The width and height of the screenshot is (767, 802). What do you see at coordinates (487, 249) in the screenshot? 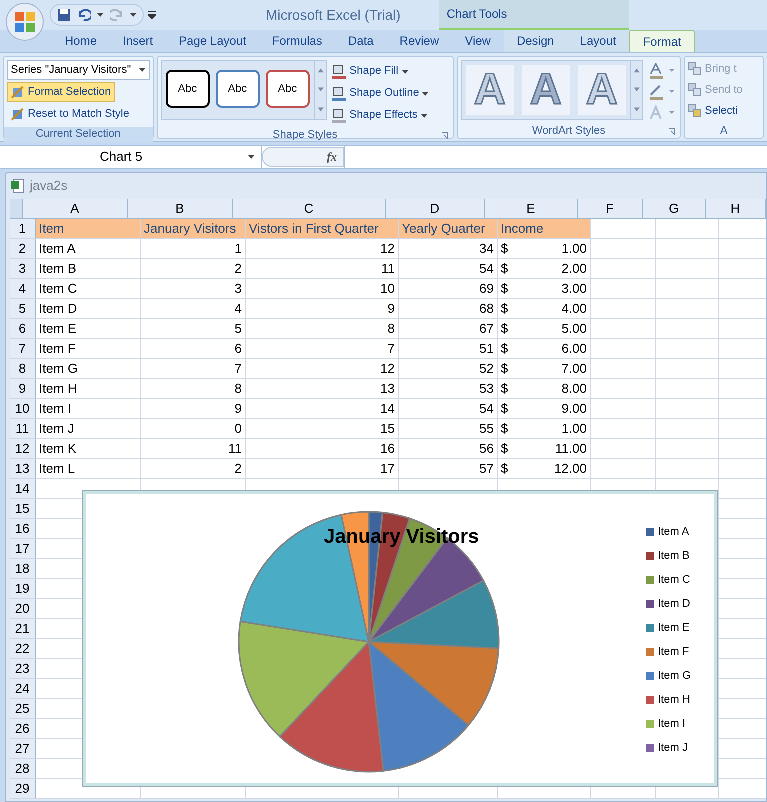
I see `table-cell-text: 34` at bounding box center [487, 249].